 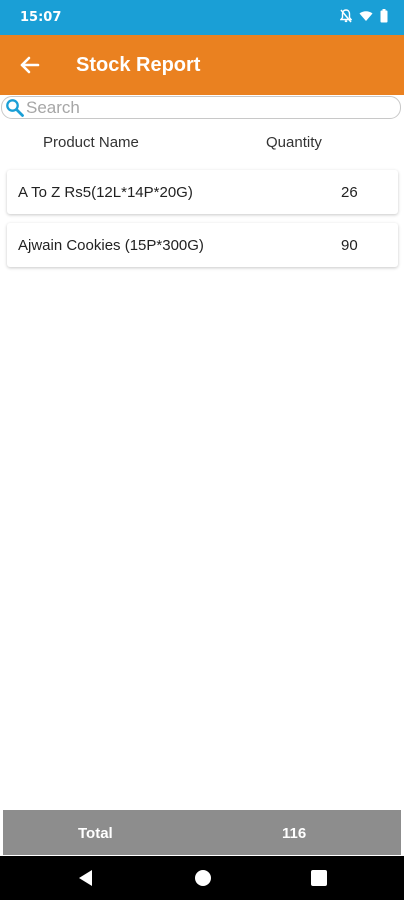 I want to click on status-bar: 15:07, so click(x=202, y=17).